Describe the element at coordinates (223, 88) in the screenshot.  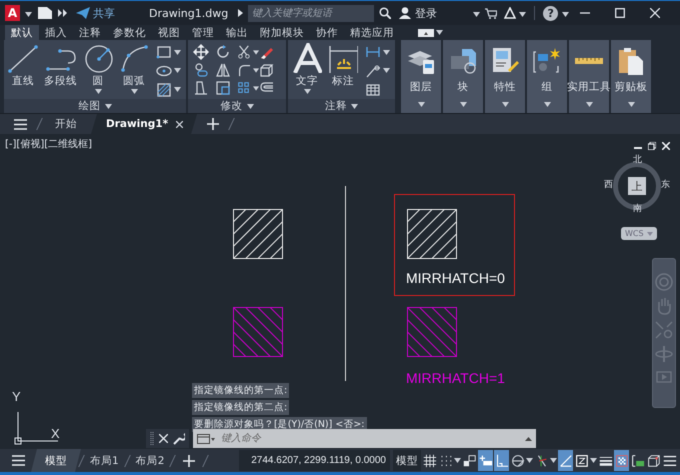
I see `scale-icon` at that location.